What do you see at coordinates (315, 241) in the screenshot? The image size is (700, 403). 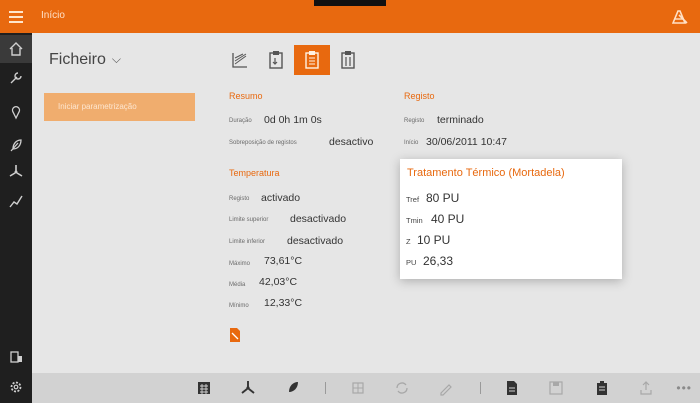 I see `lower-limit-value: desactivado` at bounding box center [315, 241].